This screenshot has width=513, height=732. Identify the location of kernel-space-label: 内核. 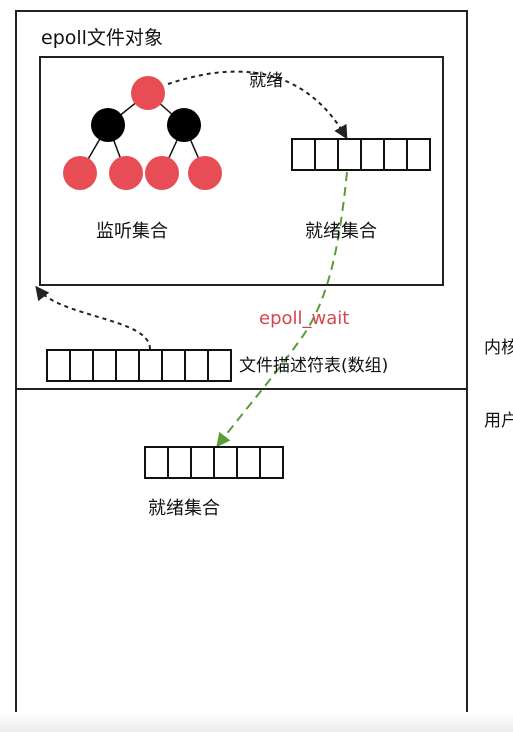
(498, 348).